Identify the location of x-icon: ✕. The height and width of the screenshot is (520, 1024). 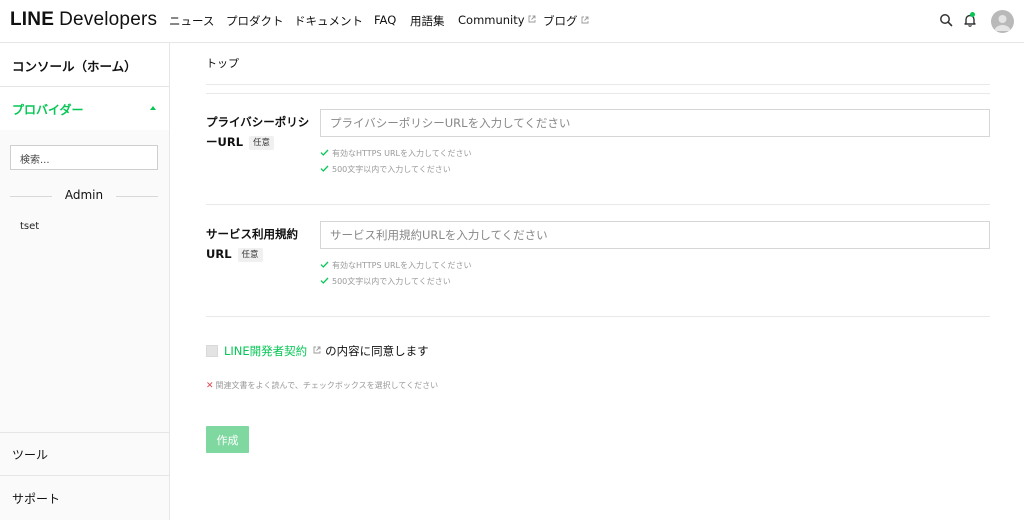
(210, 386).